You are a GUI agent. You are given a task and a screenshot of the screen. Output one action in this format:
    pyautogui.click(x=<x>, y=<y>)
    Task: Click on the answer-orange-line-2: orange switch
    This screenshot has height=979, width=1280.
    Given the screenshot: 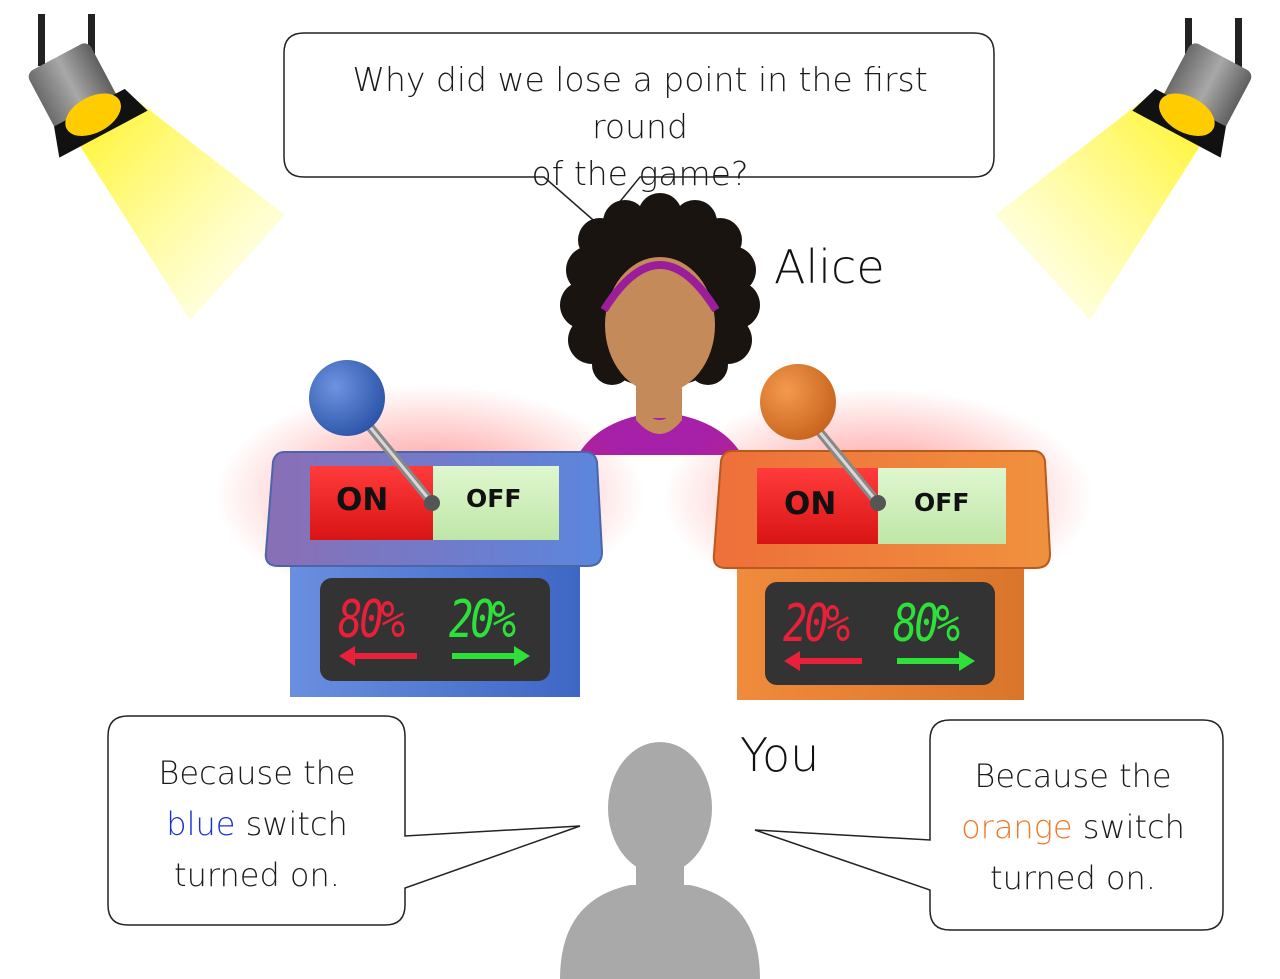 What is the action you would take?
    pyautogui.click(x=1073, y=827)
    